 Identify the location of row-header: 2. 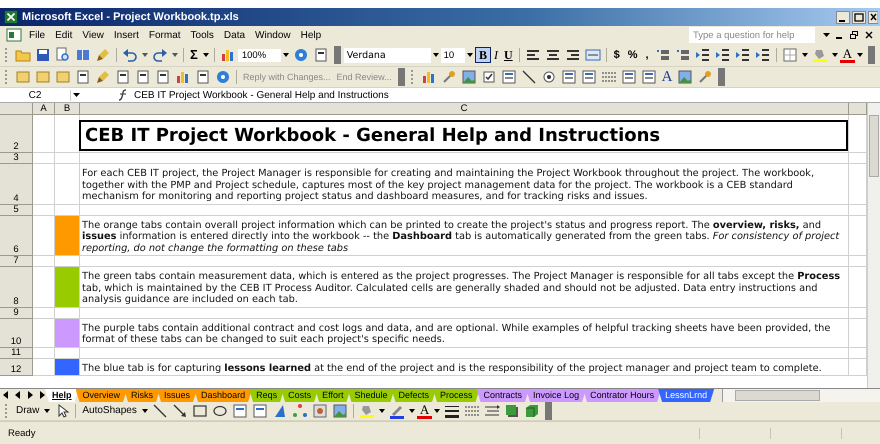
(16, 134).